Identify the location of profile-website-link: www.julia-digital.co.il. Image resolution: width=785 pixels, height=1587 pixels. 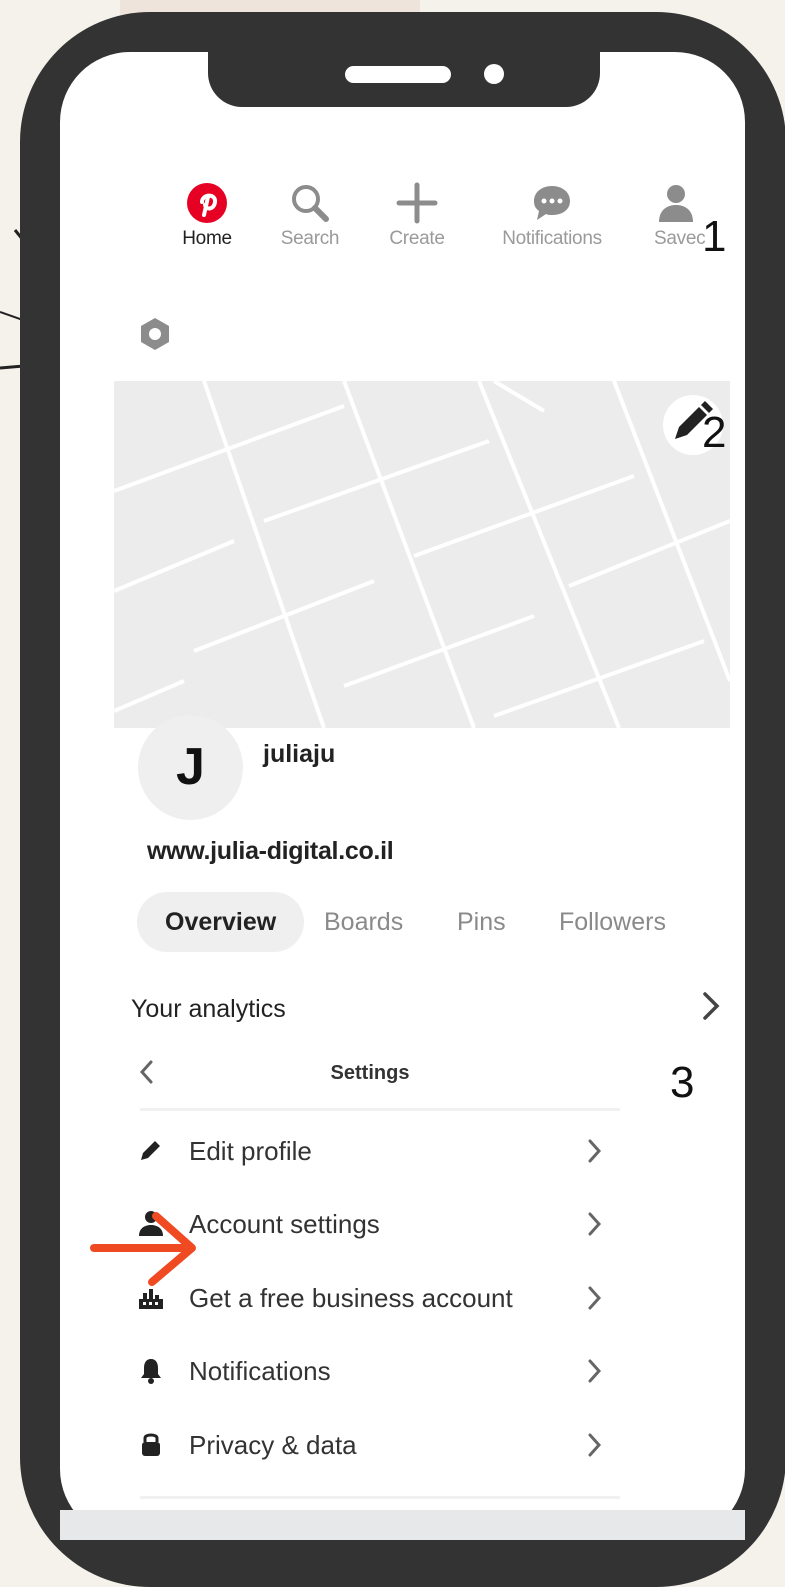
(270, 851).